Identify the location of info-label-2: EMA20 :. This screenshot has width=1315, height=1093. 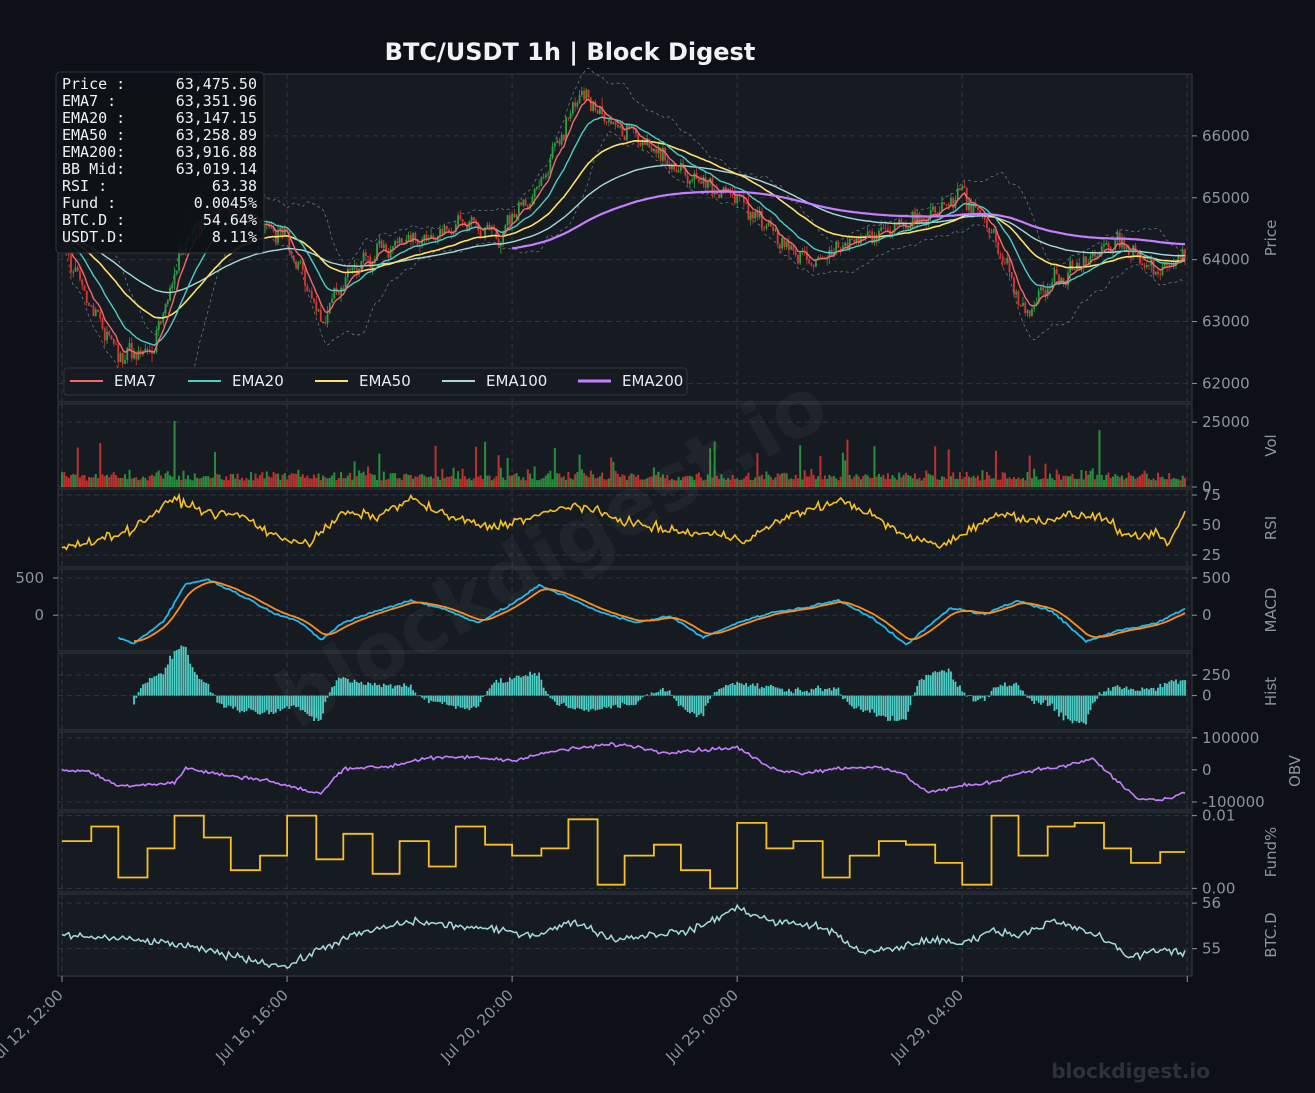
(93, 118).